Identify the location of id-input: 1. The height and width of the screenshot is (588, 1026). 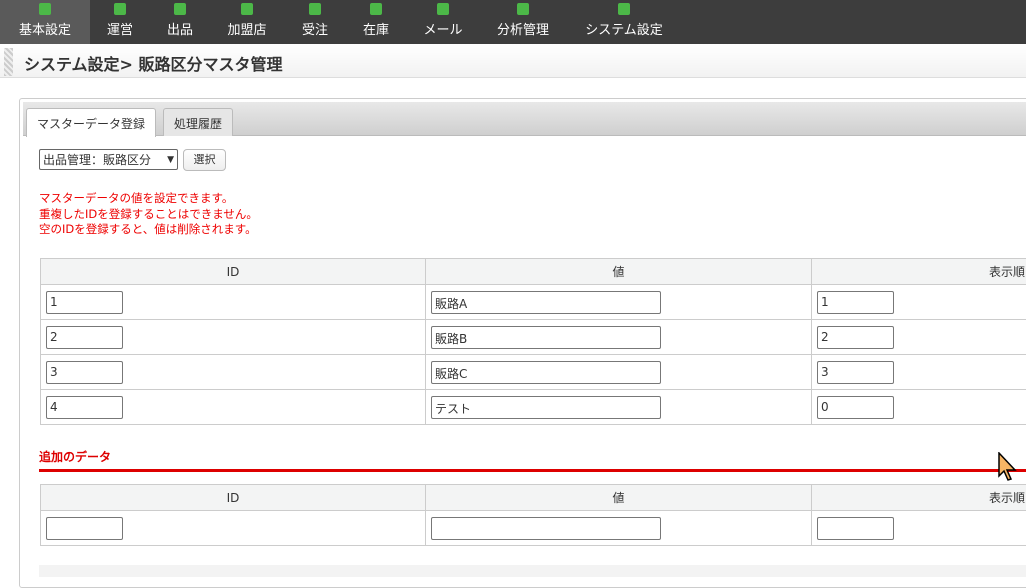
(84, 302).